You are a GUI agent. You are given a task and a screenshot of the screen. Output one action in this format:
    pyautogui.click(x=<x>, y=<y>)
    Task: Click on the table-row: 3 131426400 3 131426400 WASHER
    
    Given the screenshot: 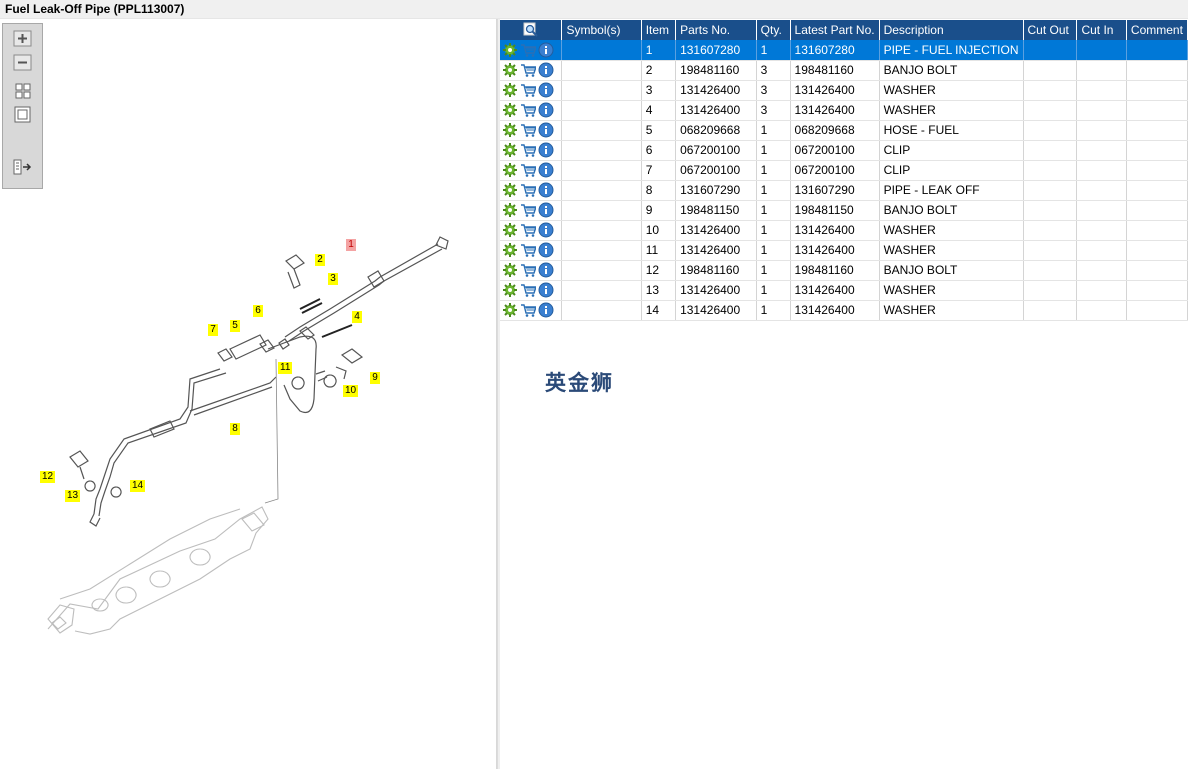 What is the action you would take?
    pyautogui.click(x=844, y=90)
    